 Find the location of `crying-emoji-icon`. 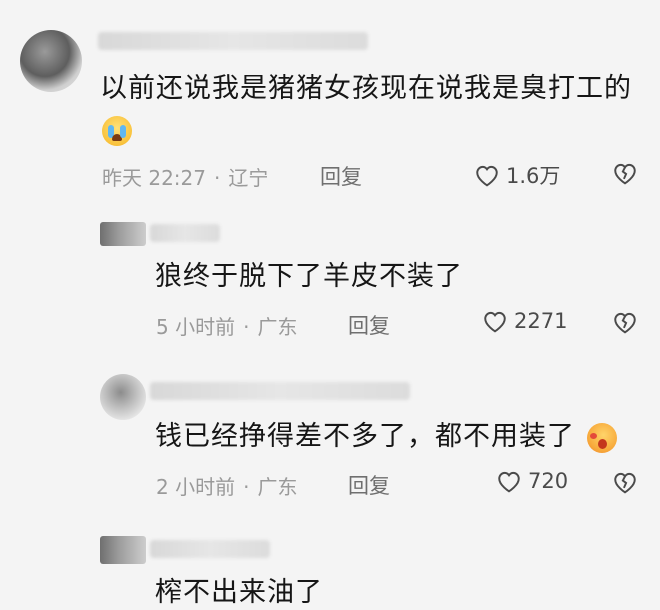

crying-emoji-icon is located at coordinates (117, 131).